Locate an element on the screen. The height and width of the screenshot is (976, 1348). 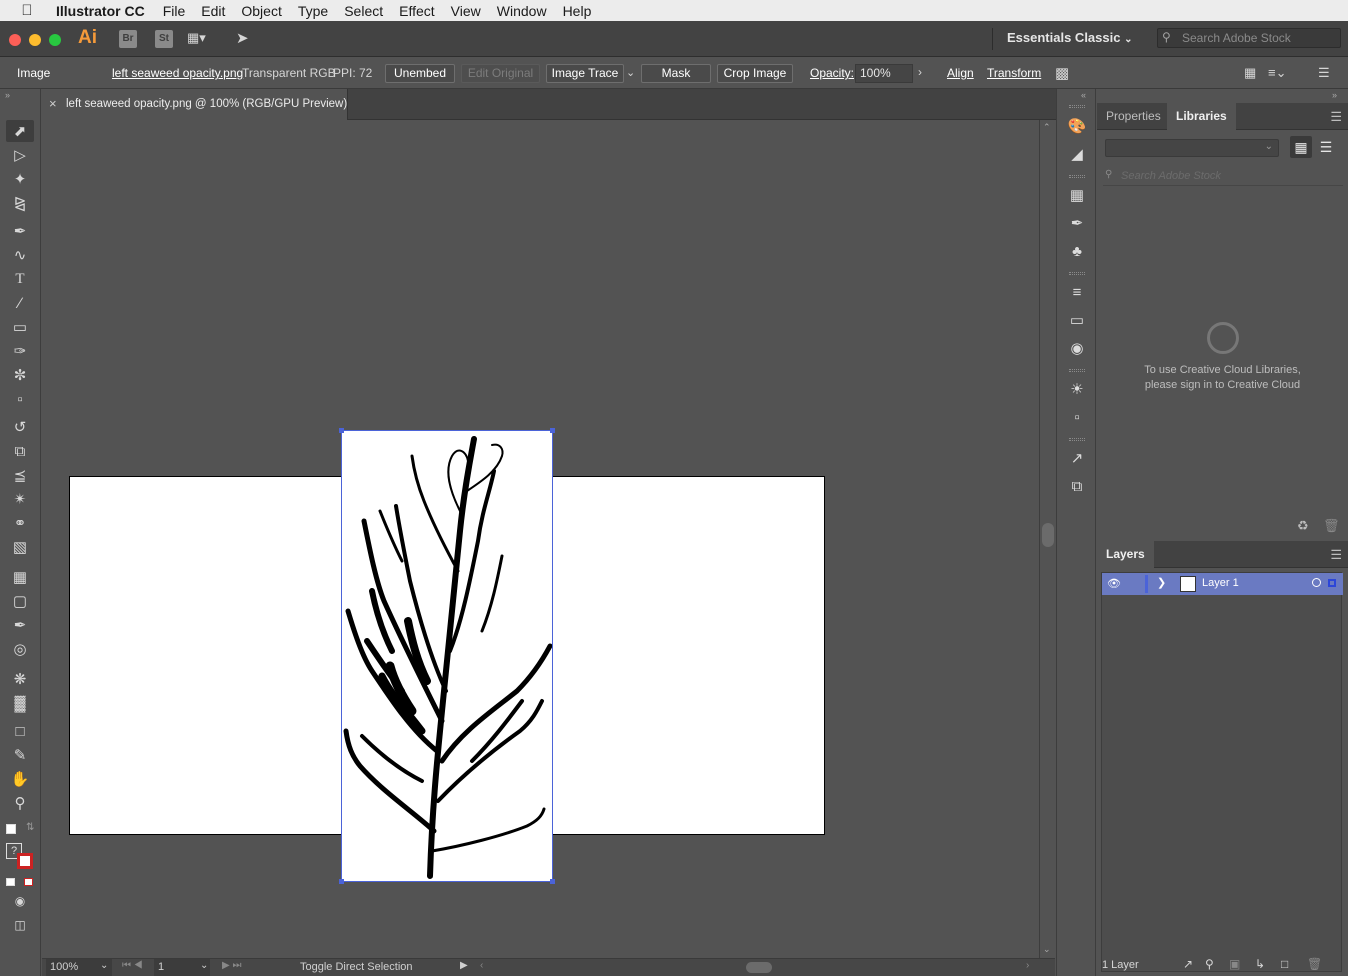
paintbrush-tool-icon: ✑ is located at coordinates (20, 351).